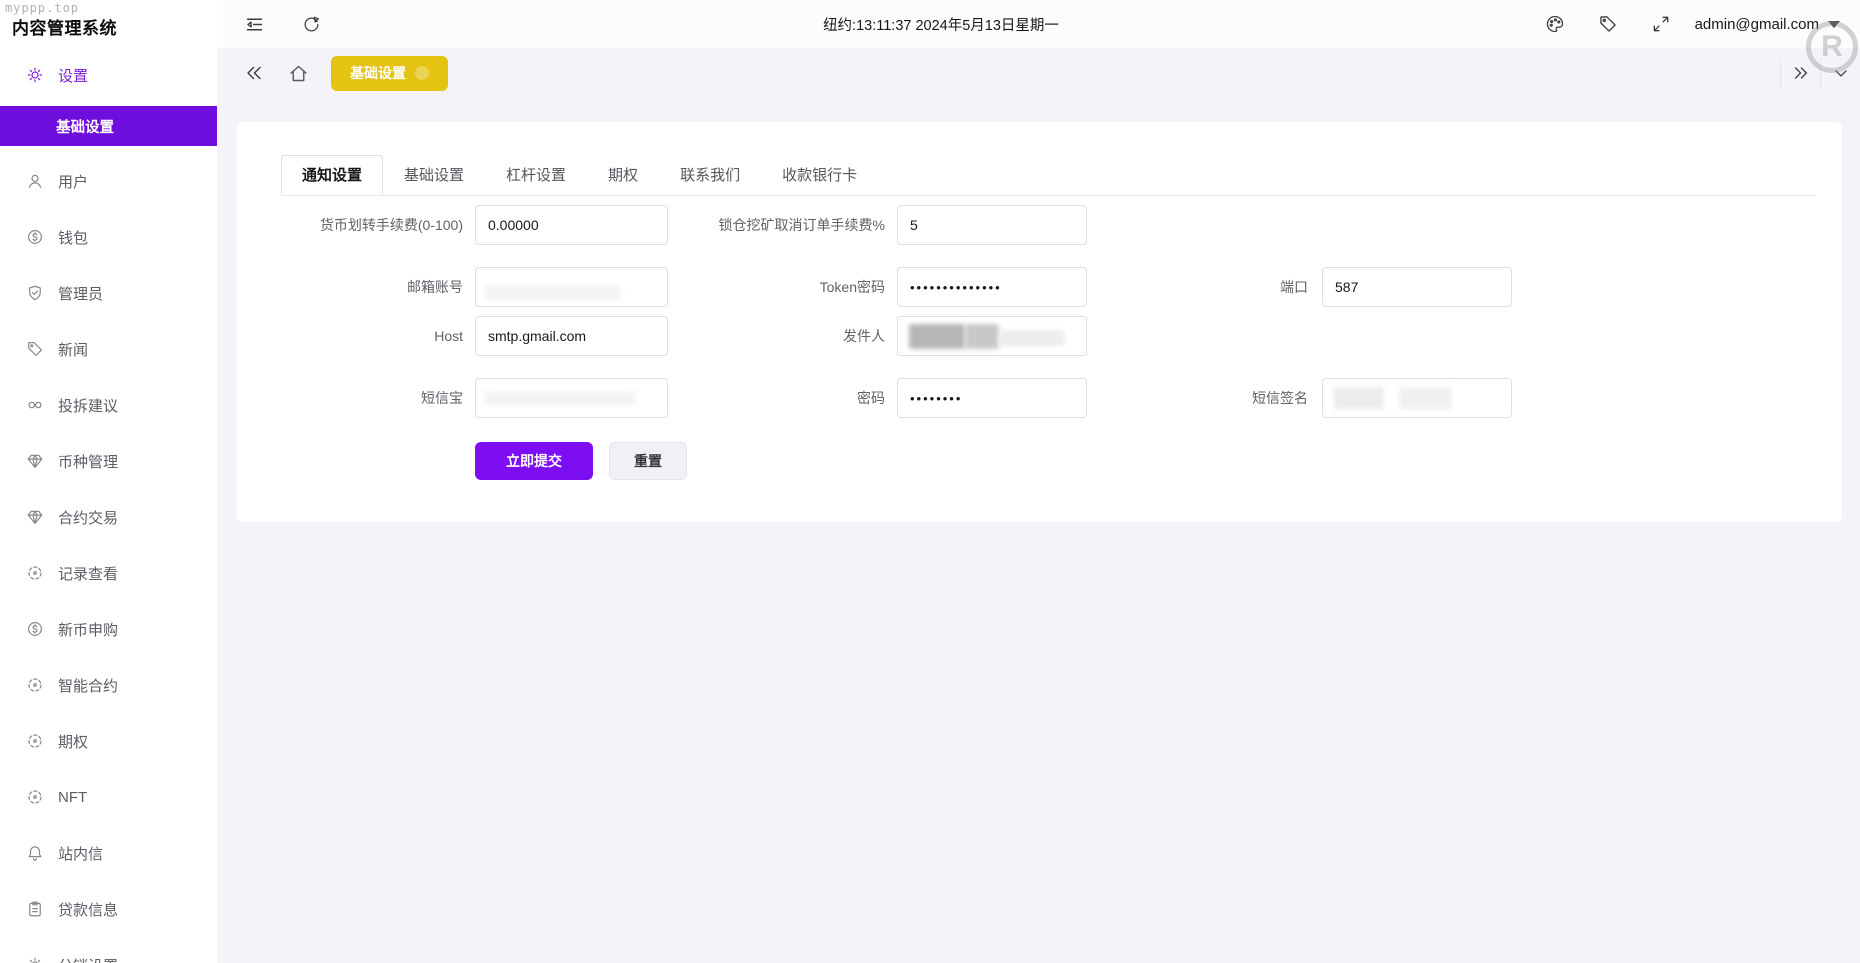  I want to click on collapse-left-icon, so click(254, 73).